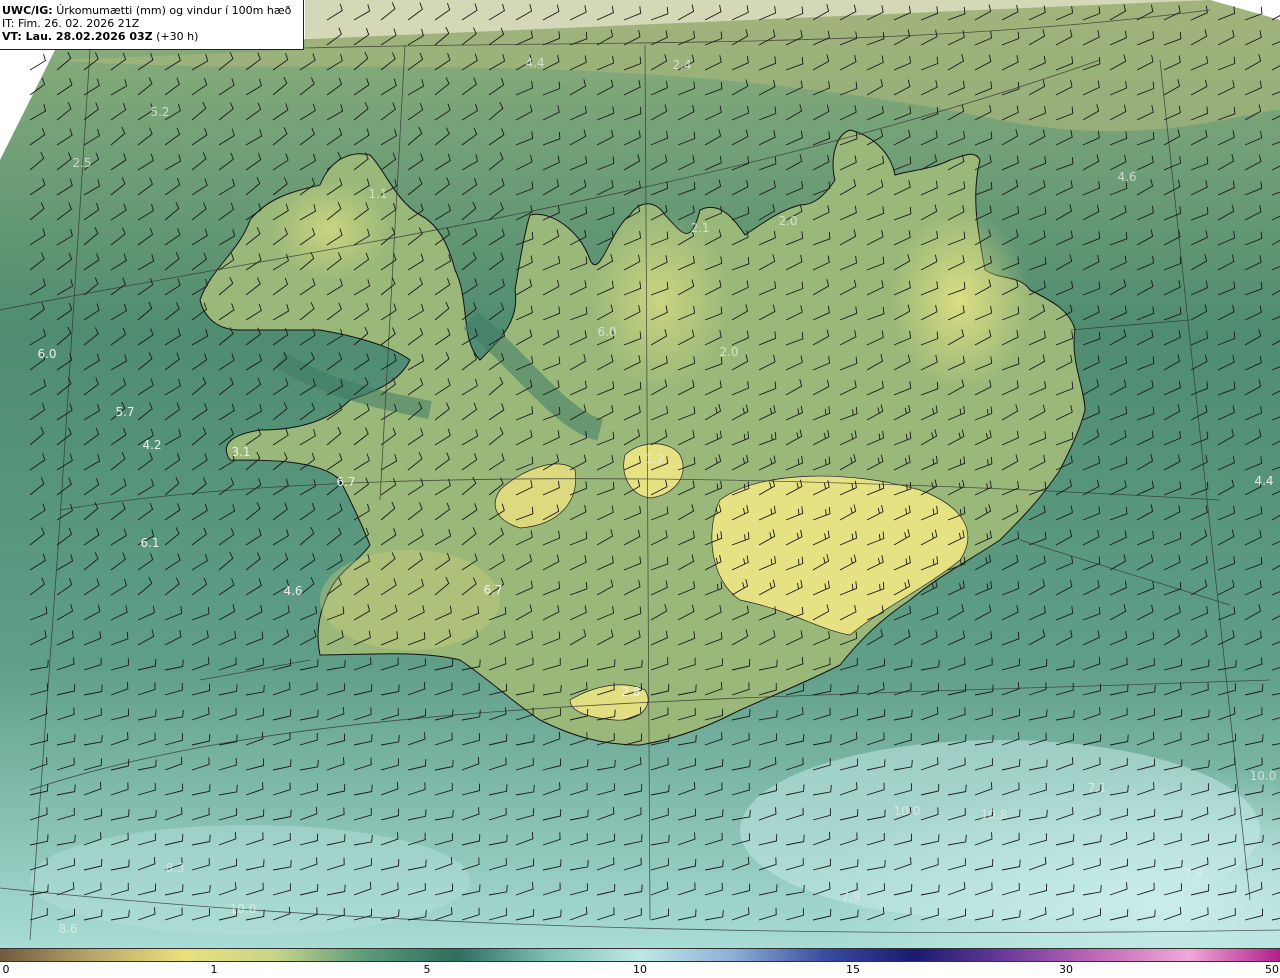  I want to click on precip-value-label: 3.1, so click(240, 452).